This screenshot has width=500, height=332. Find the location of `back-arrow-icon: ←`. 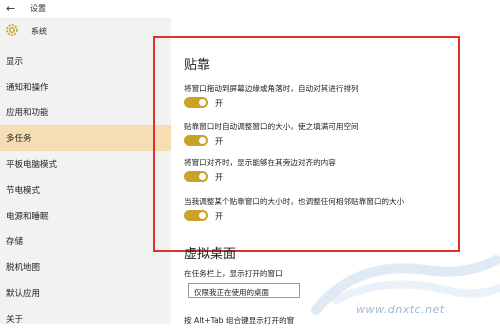

back-arrow-icon: ← is located at coordinates (10, 8).